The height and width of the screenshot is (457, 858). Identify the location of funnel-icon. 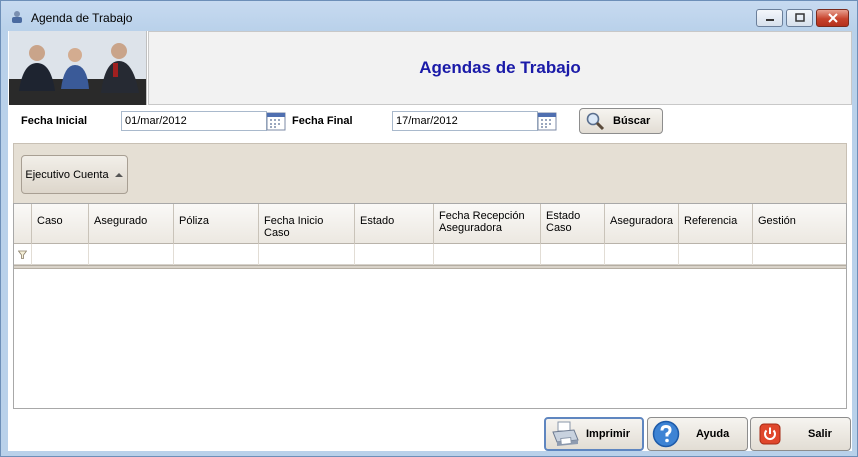
(22, 254).